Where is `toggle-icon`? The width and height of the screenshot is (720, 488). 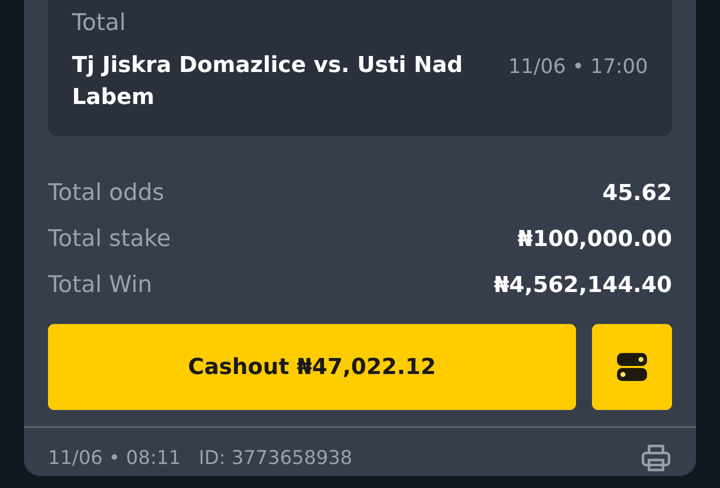
toggle-icon is located at coordinates (632, 367).